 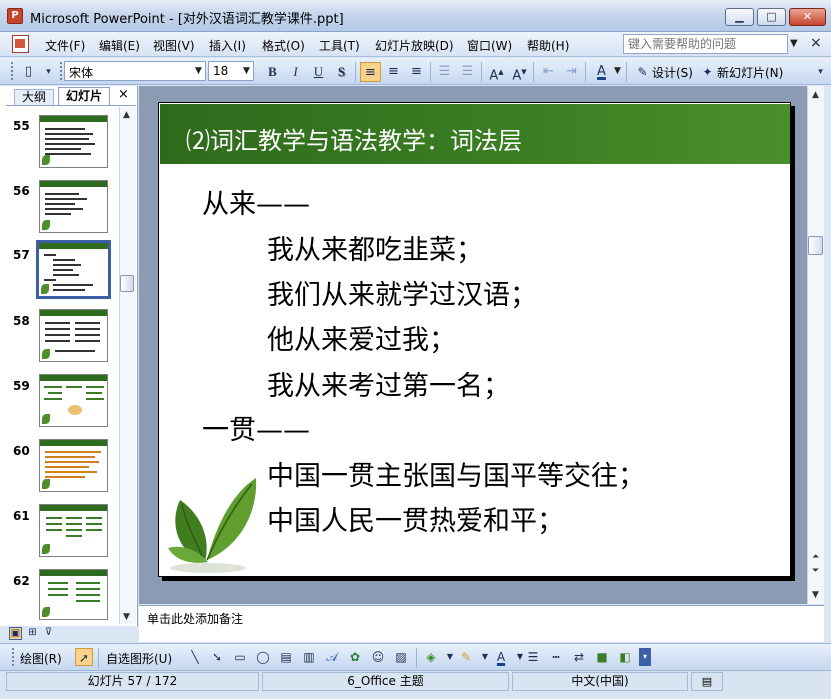 I want to click on line-style-icon: ☰, so click(x=533, y=657).